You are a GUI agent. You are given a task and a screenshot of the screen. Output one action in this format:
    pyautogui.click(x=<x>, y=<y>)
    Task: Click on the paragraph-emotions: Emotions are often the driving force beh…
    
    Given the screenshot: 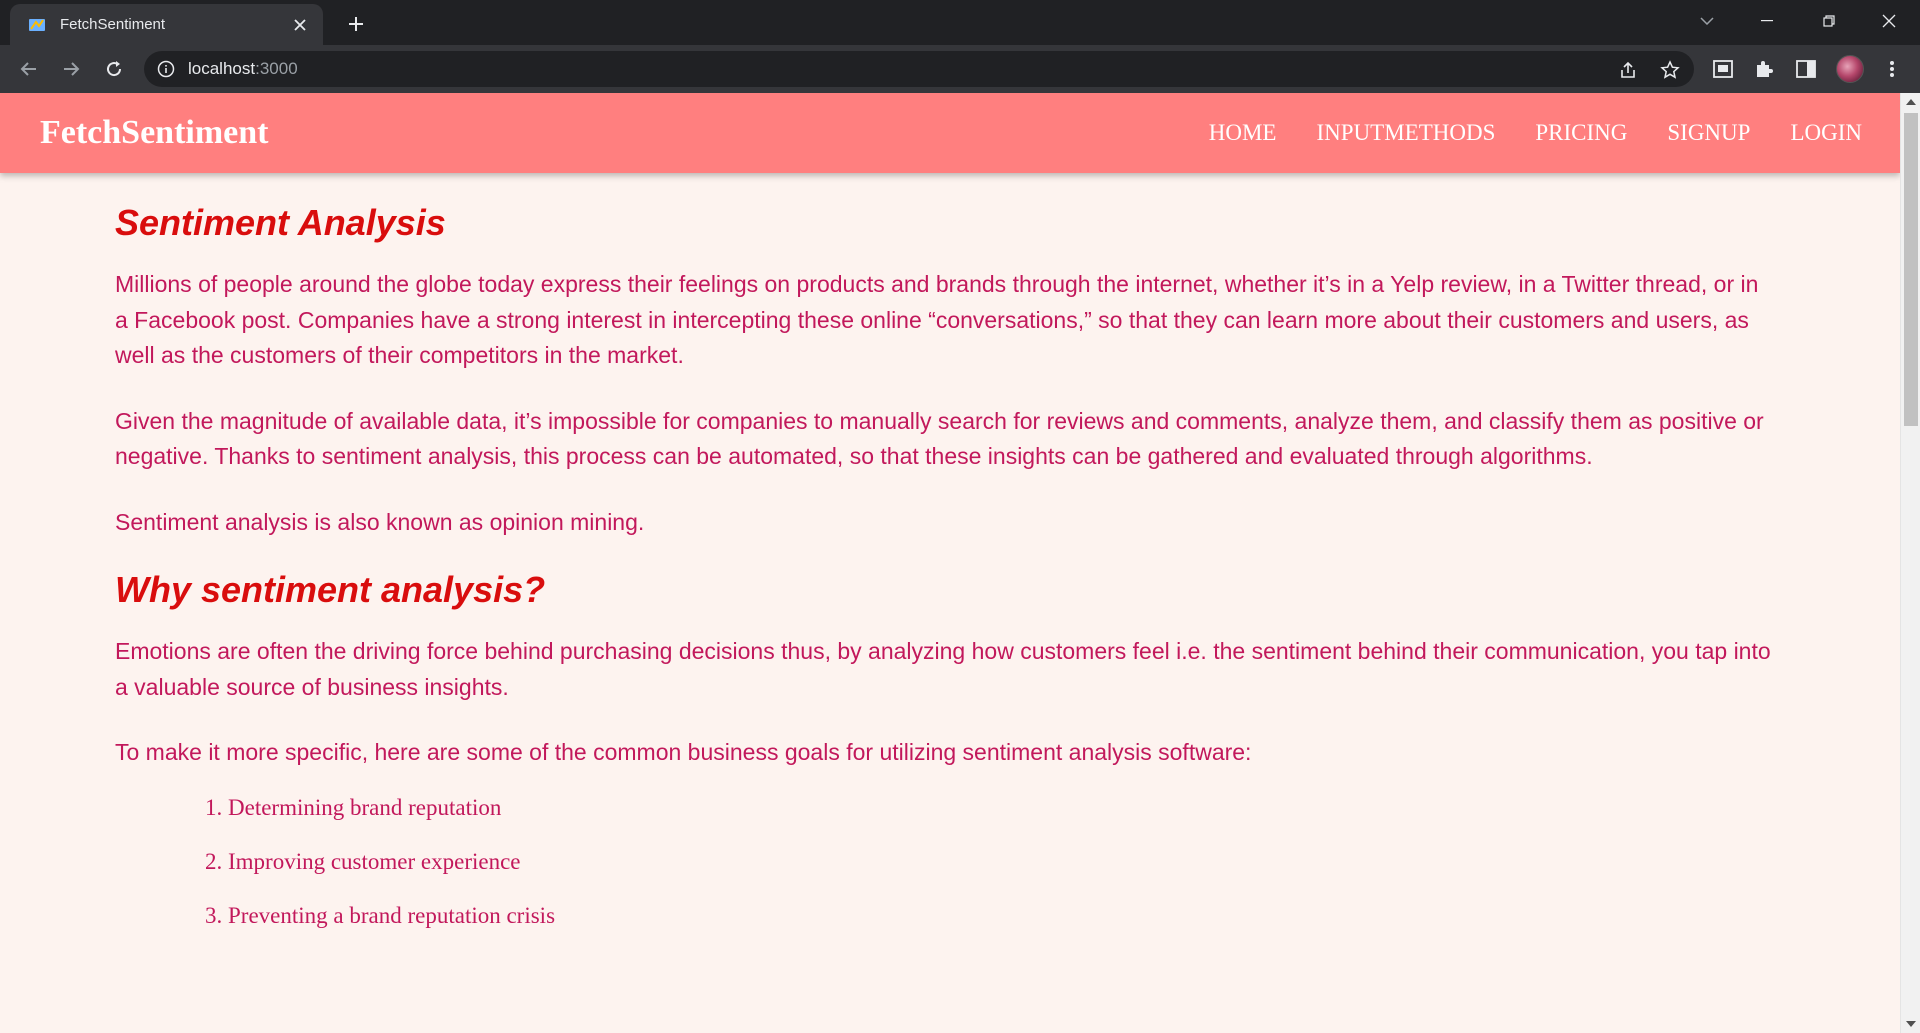 What is the action you would take?
    pyautogui.click(x=943, y=669)
    